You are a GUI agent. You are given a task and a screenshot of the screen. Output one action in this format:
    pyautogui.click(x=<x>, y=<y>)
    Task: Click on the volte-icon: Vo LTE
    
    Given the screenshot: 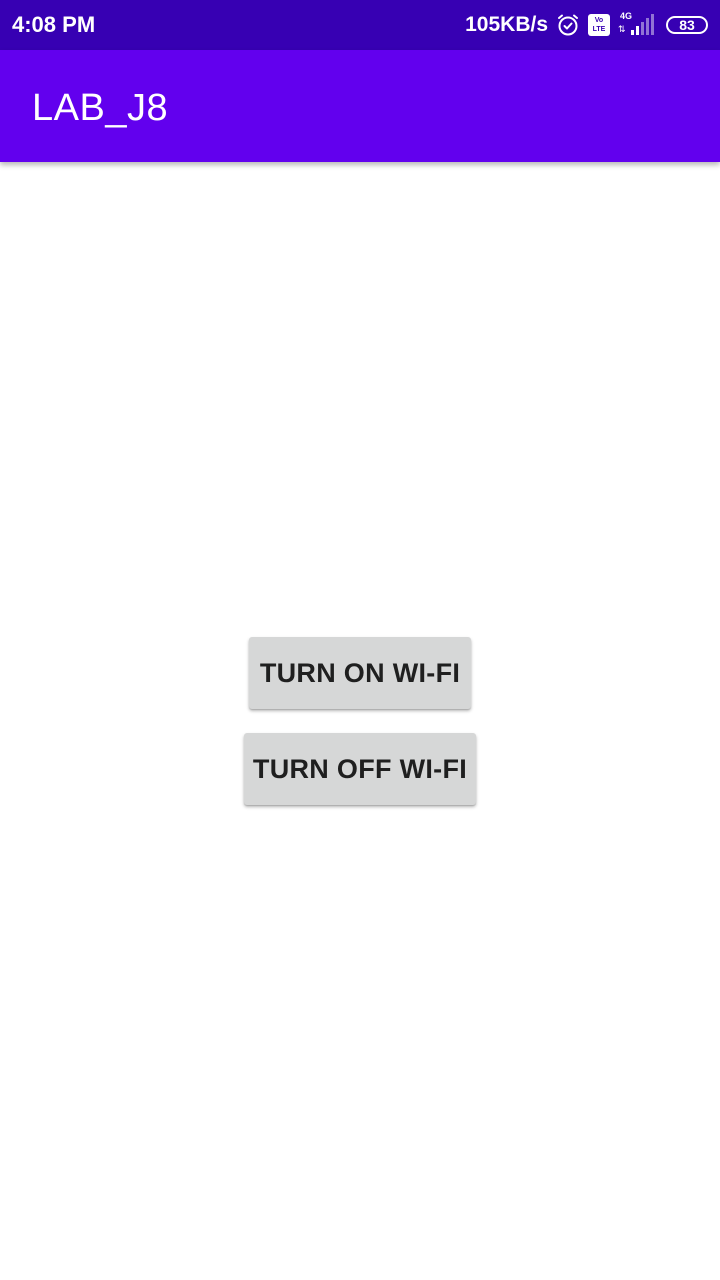 What is the action you would take?
    pyautogui.click(x=599, y=25)
    